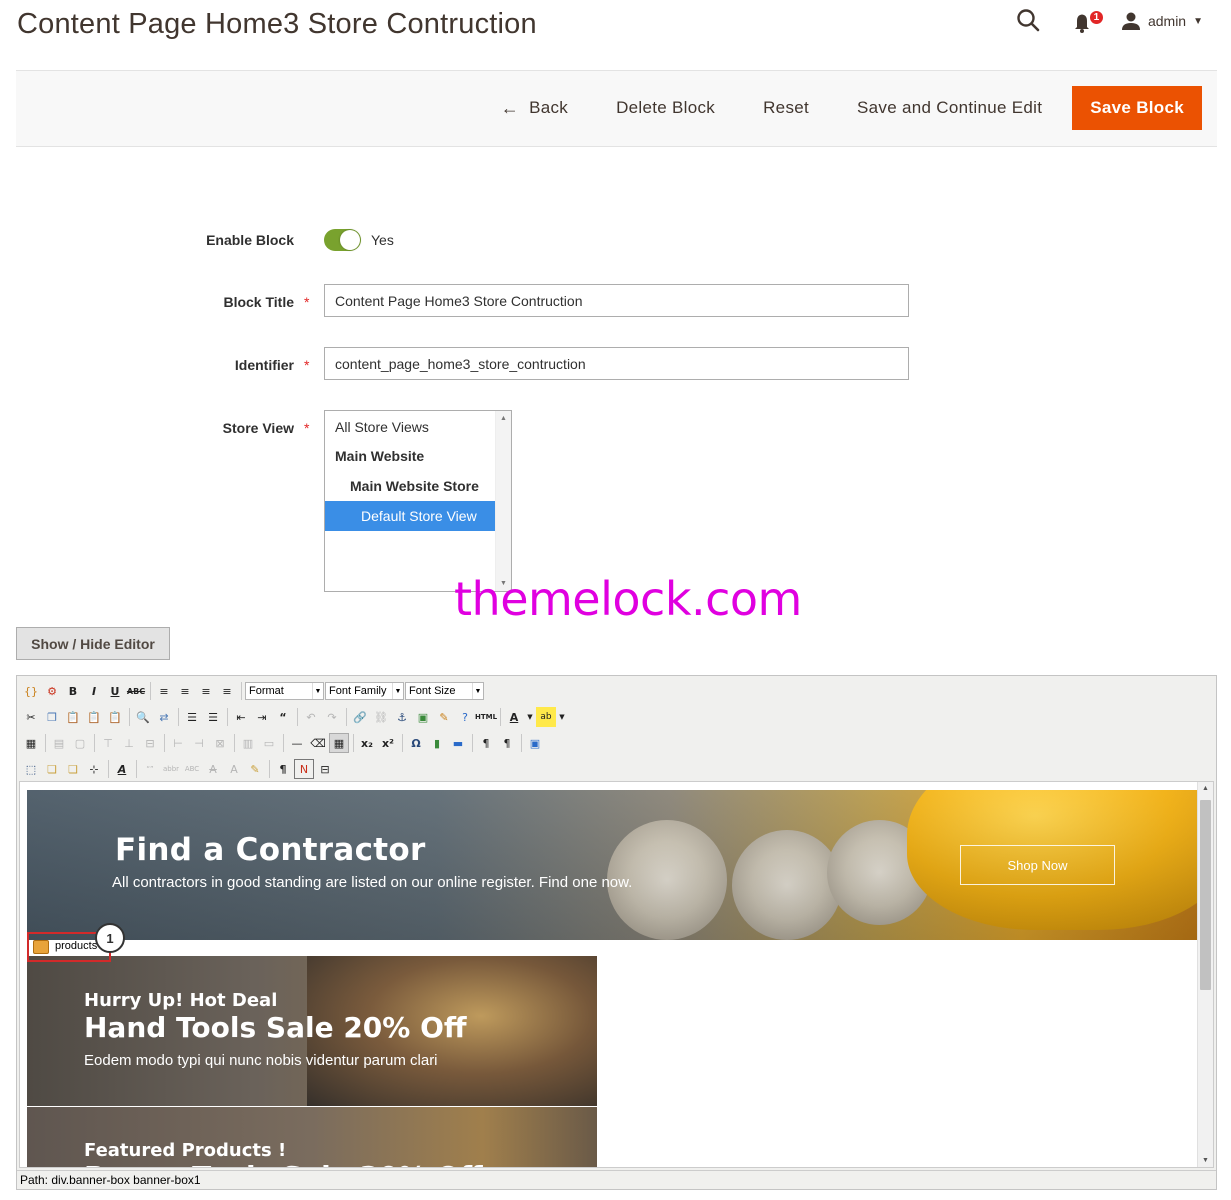  What do you see at coordinates (115, 691) in the screenshot?
I see `underline-icon: U` at bounding box center [115, 691].